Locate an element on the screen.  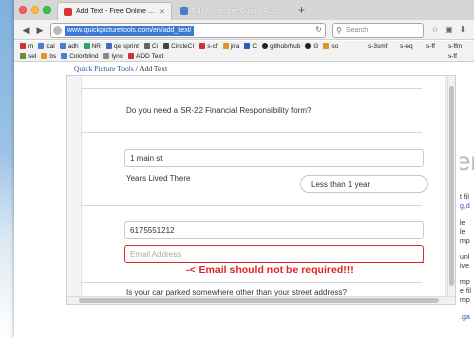
add-text-icon is located at coordinates (131, 56).